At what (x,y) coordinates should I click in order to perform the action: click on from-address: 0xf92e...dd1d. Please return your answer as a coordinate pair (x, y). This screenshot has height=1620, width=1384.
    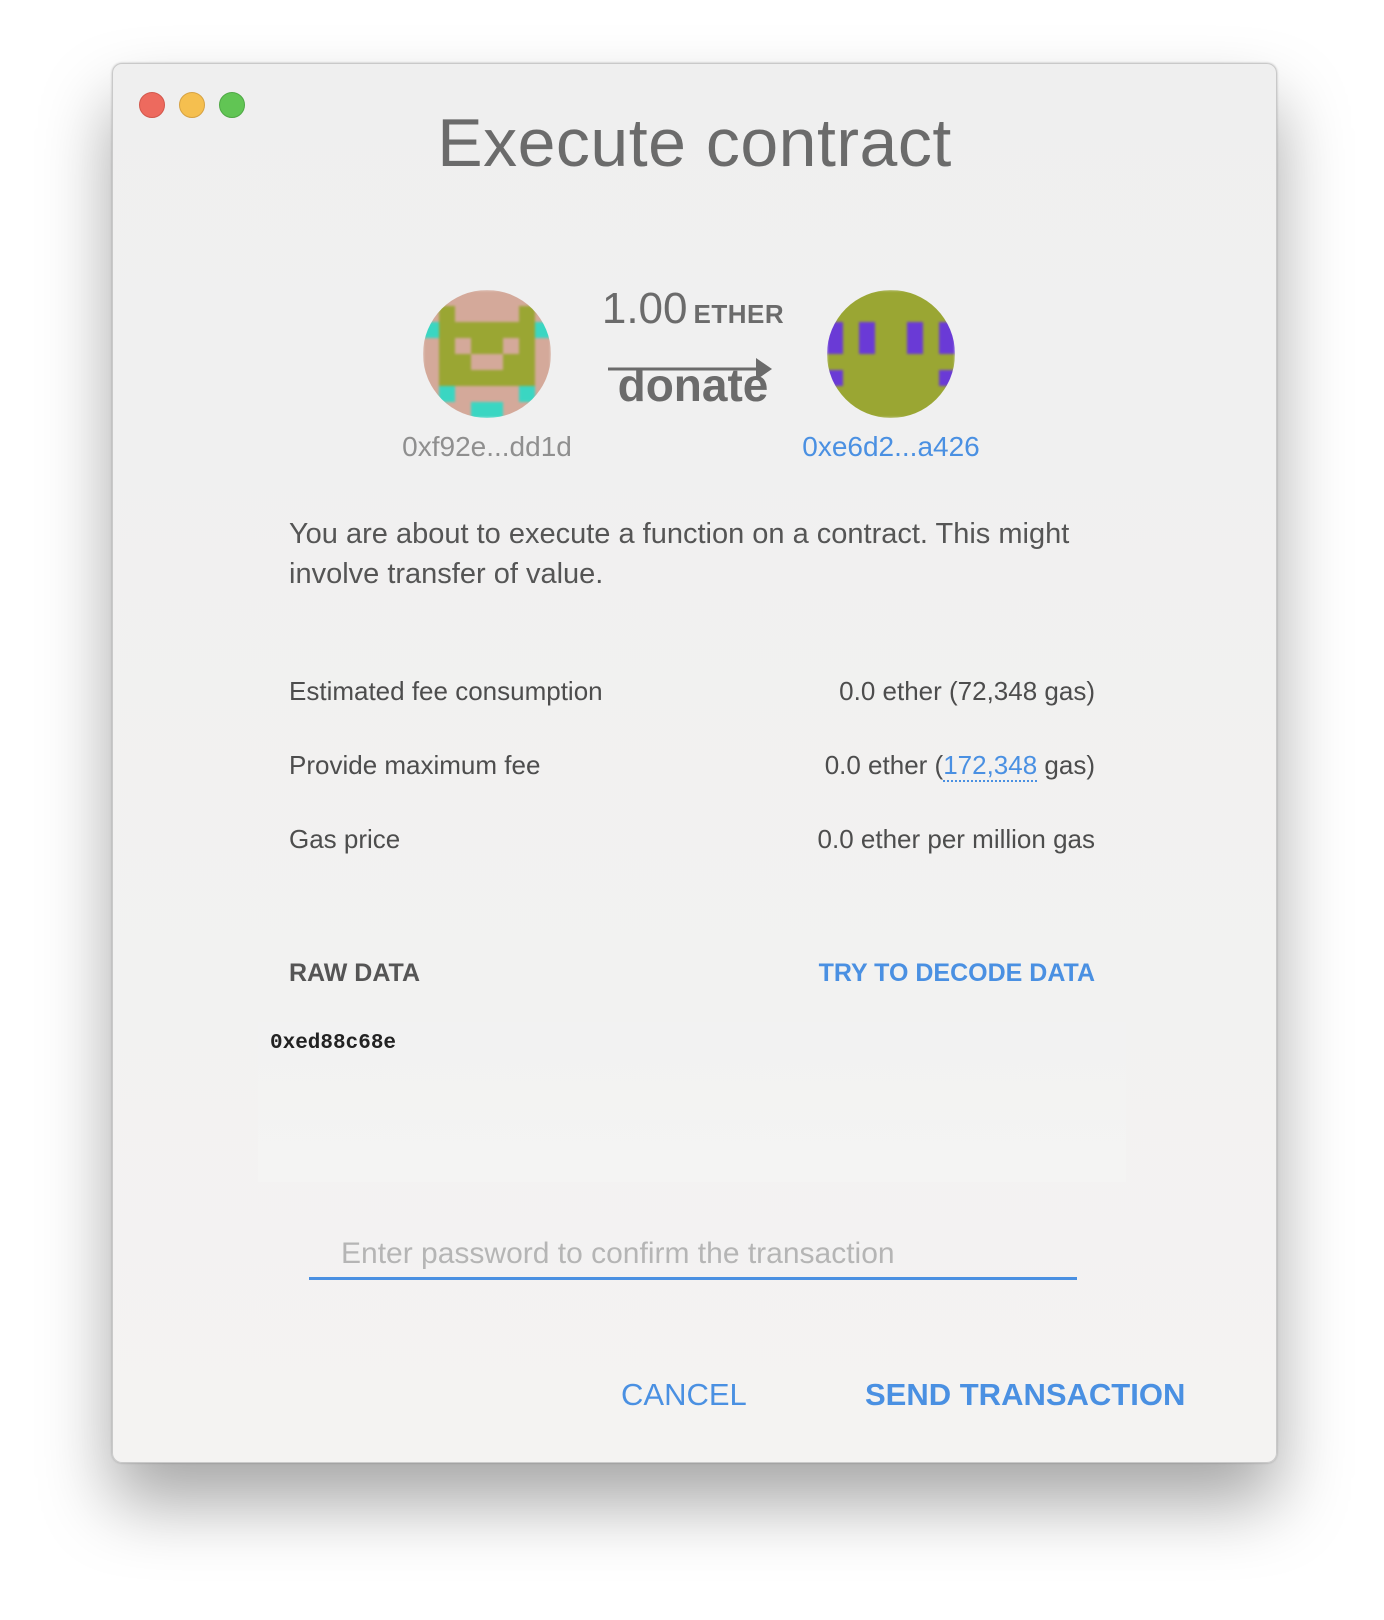
    Looking at the image, I should click on (487, 446).